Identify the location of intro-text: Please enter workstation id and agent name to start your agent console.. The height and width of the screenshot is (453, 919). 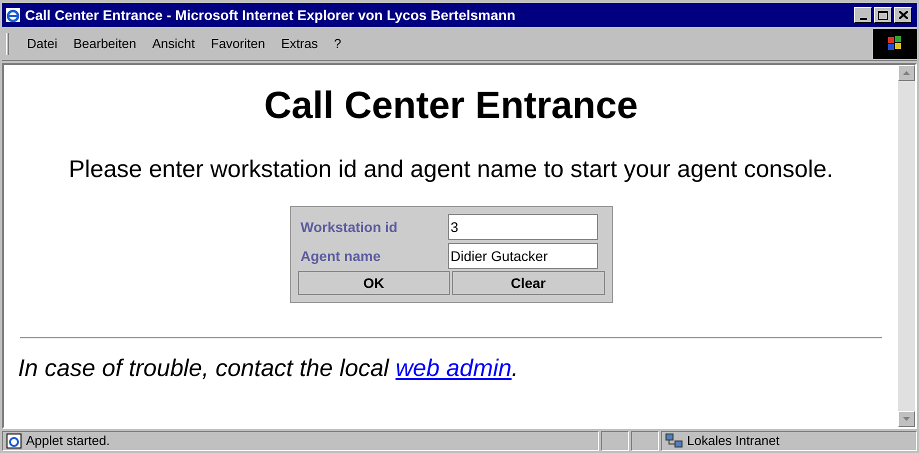
(451, 170).